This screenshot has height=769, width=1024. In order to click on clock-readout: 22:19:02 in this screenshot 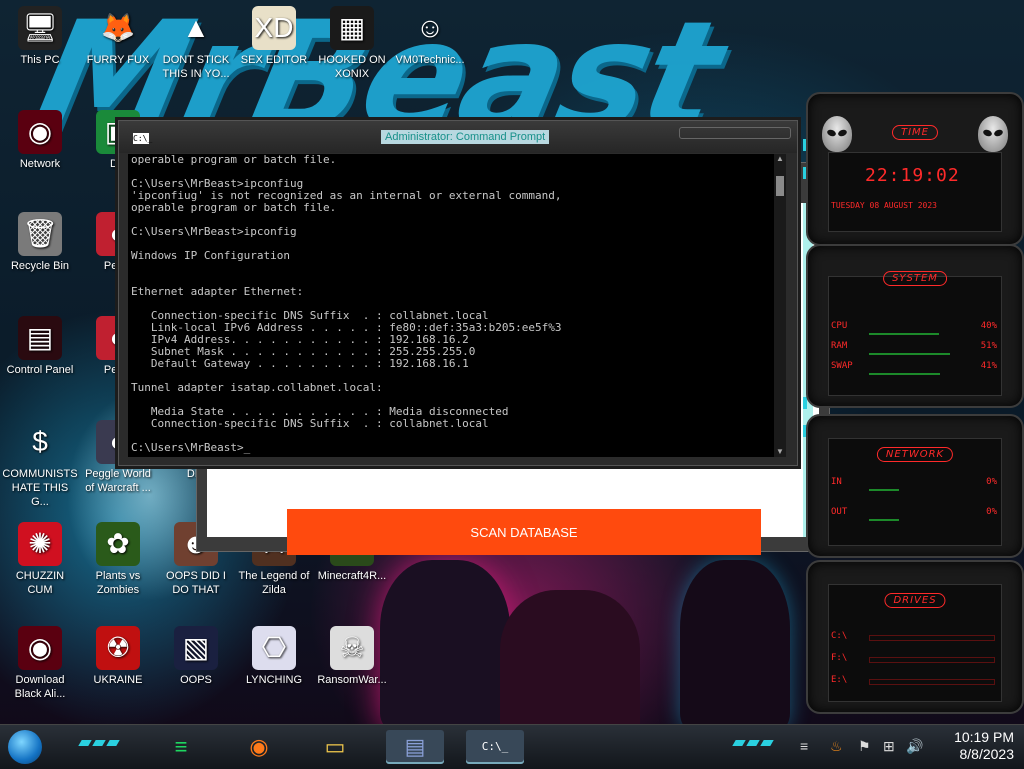, I will do `click(912, 175)`.